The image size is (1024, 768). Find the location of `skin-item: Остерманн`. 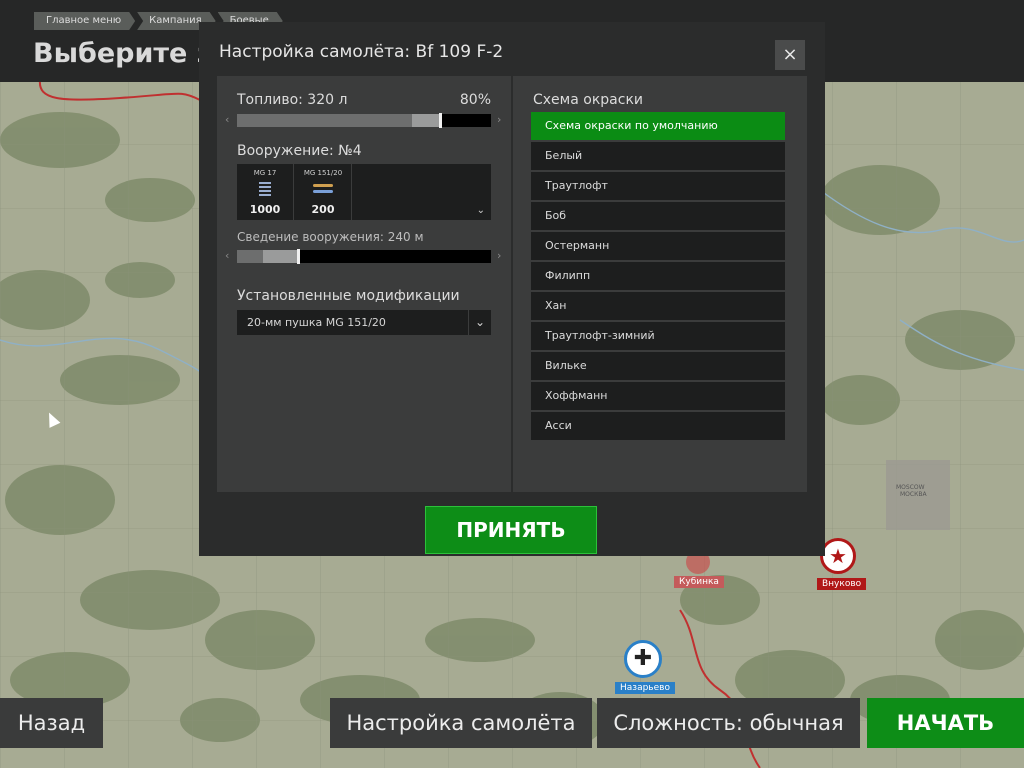

skin-item: Остерманн is located at coordinates (658, 246).